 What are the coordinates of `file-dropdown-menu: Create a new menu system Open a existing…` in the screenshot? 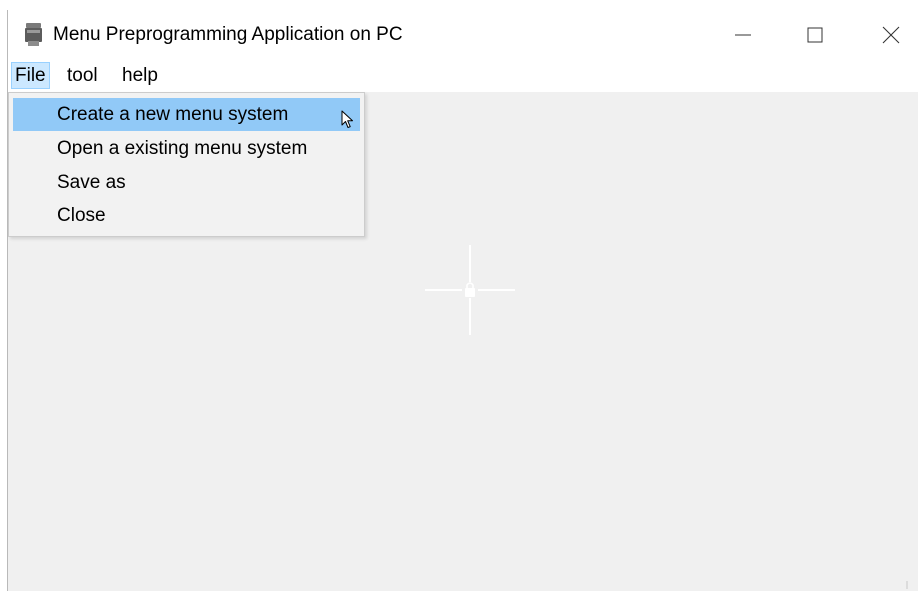 It's located at (186, 164).